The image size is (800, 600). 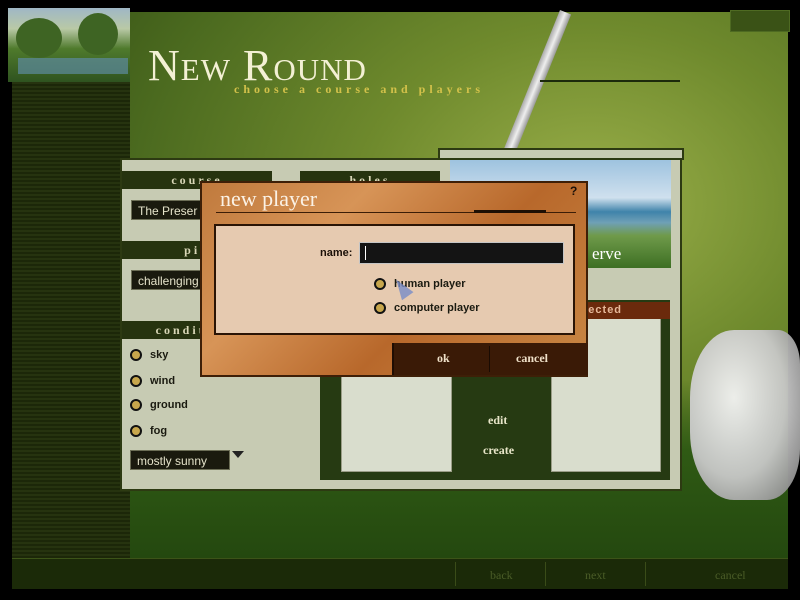 I want to click on player-name-input, so click(x=461, y=253).